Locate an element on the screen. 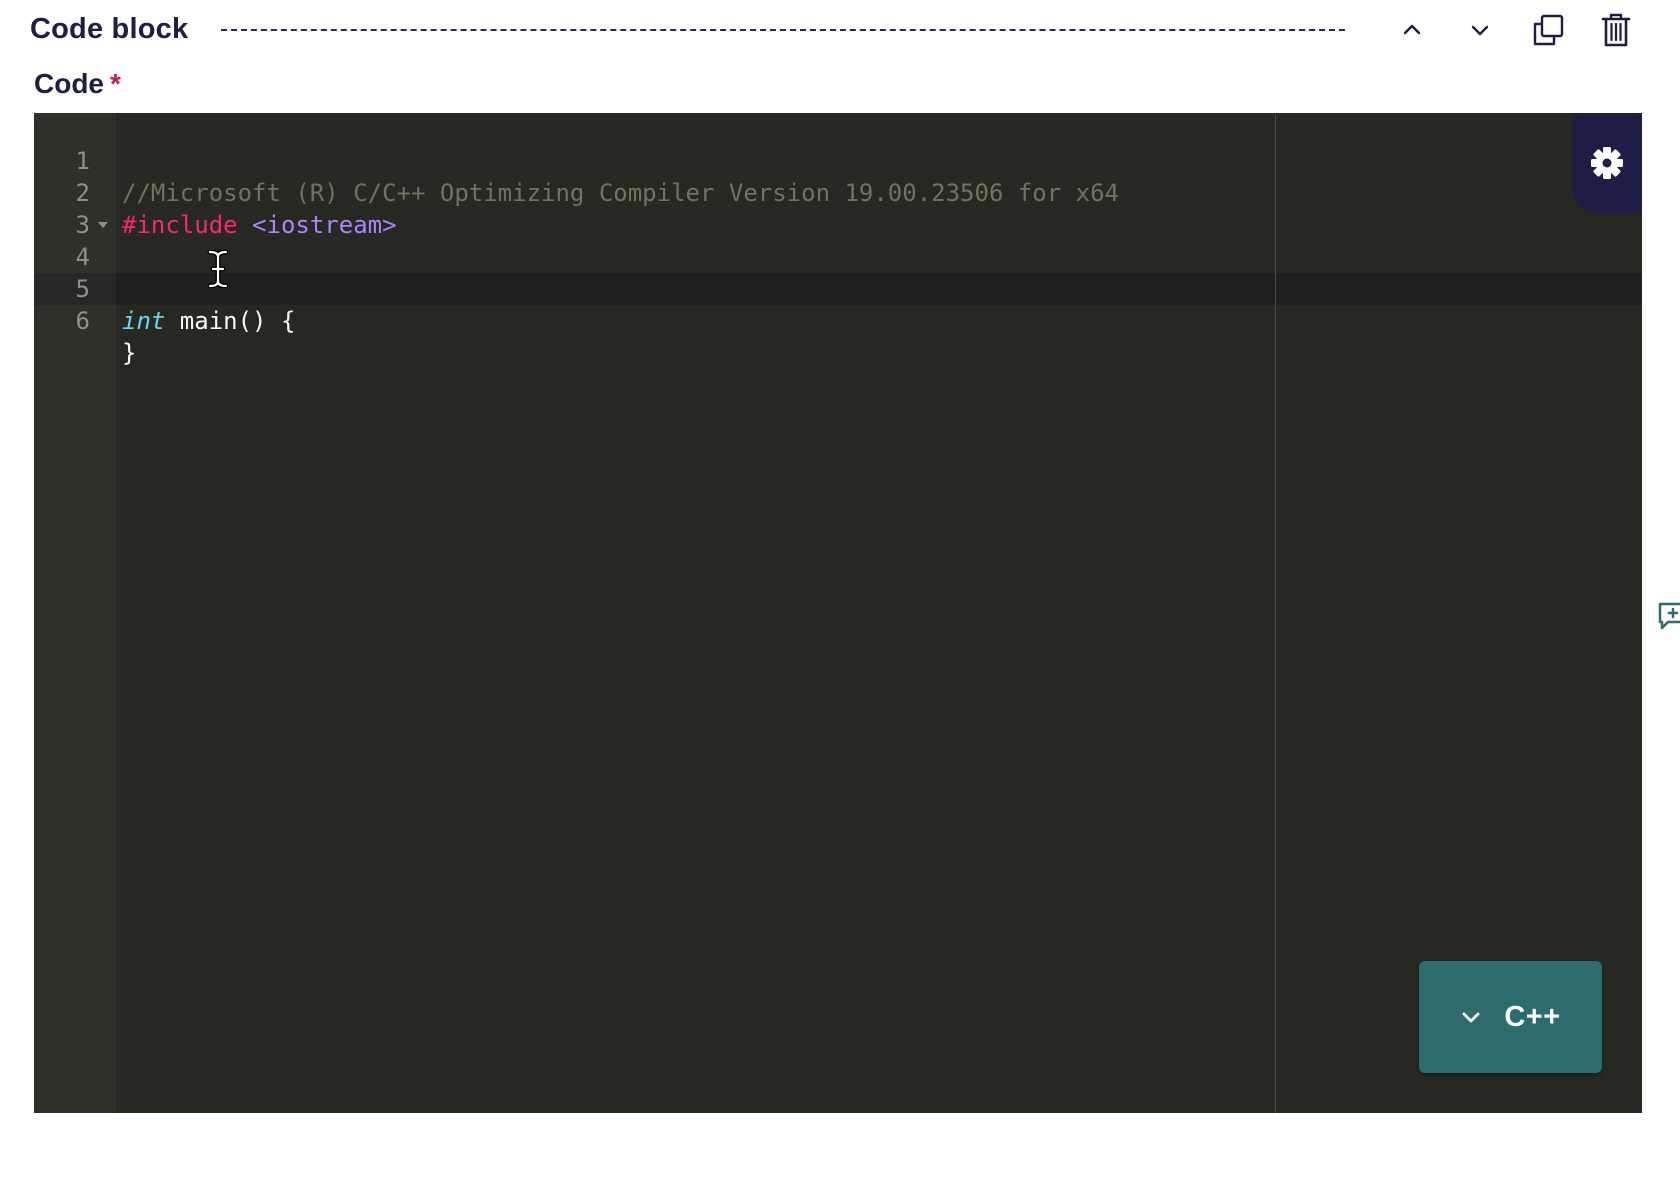 This screenshot has width=1680, height=1180. code-field-label: Code * is located at coordinates (77, 84).